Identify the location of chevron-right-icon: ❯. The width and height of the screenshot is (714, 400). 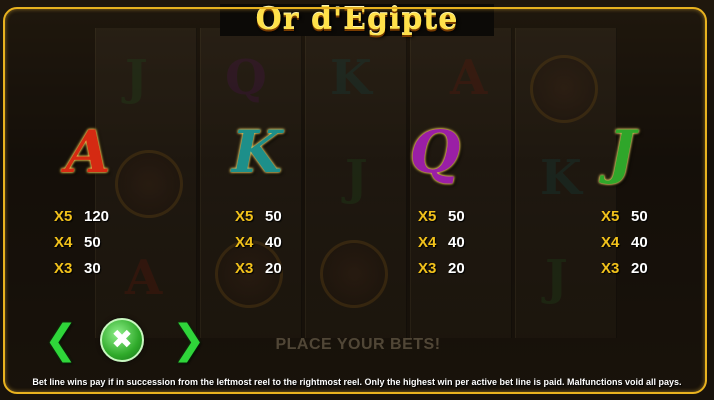
(189, 340).